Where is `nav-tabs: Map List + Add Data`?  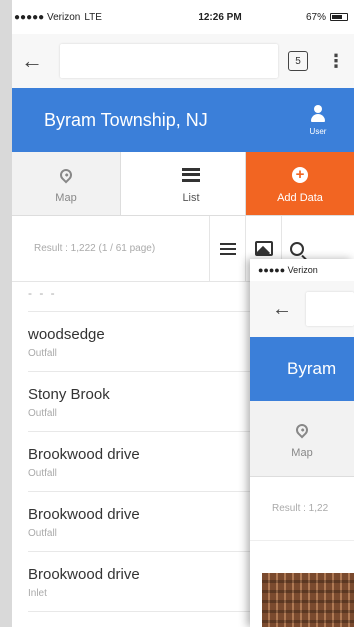
nav-tabs: Map List + Add Data is located at coordinates (183, 184).